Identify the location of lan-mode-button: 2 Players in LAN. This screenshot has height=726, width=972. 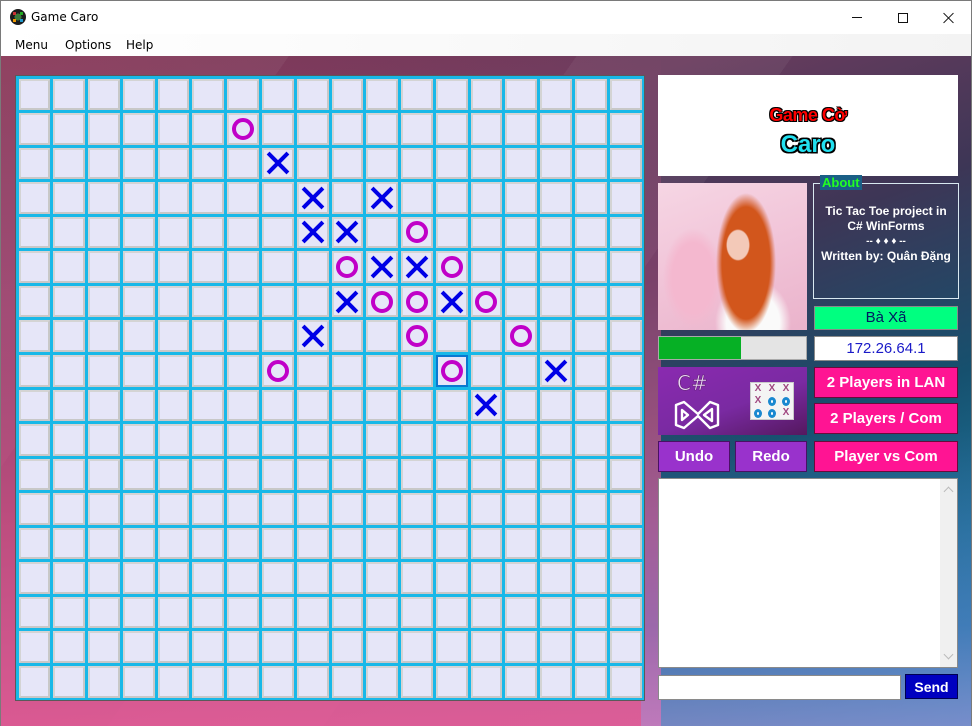
(886, 382).